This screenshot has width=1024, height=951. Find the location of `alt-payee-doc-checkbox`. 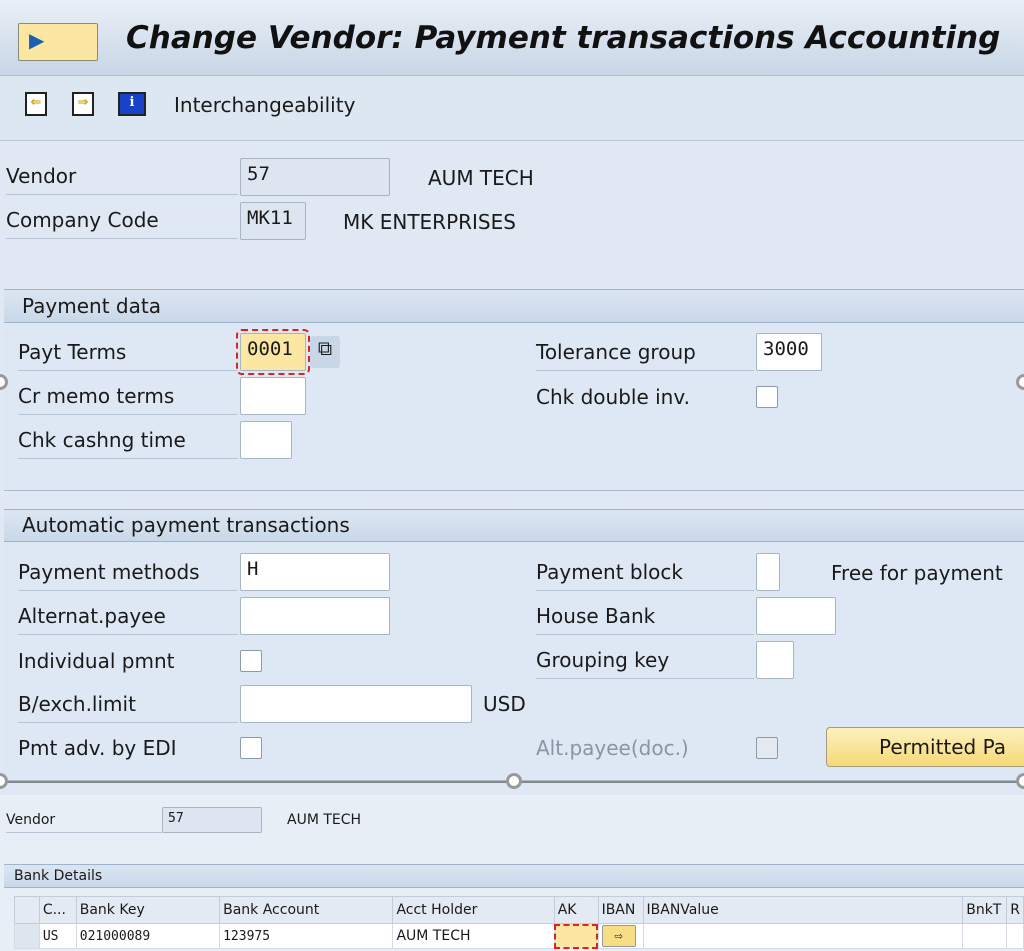

alt-payee-doc-checkbox is located at coordinates (767, 748).